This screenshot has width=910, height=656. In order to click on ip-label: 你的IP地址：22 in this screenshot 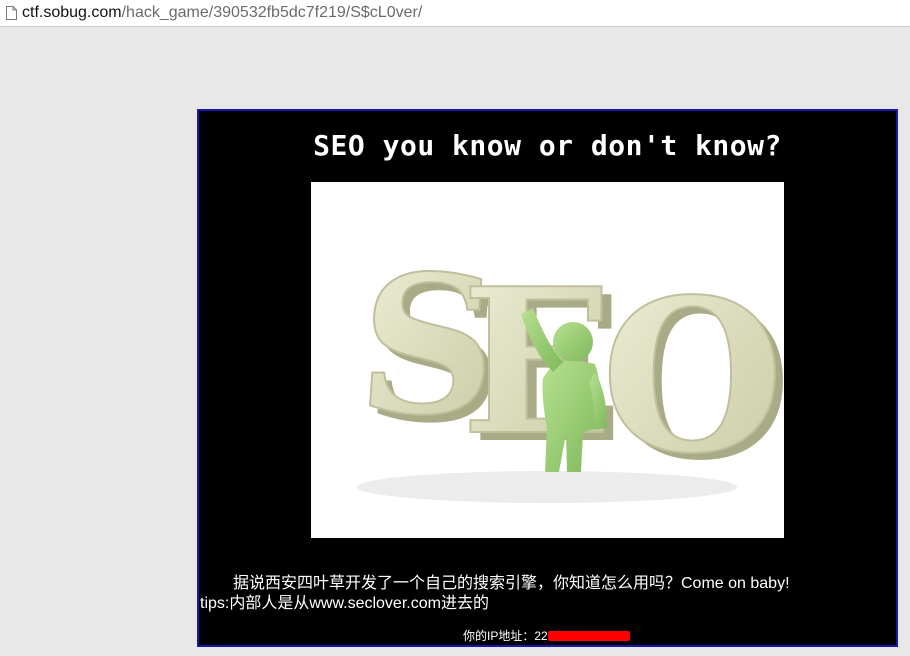, I will do `click(505, 636)`.